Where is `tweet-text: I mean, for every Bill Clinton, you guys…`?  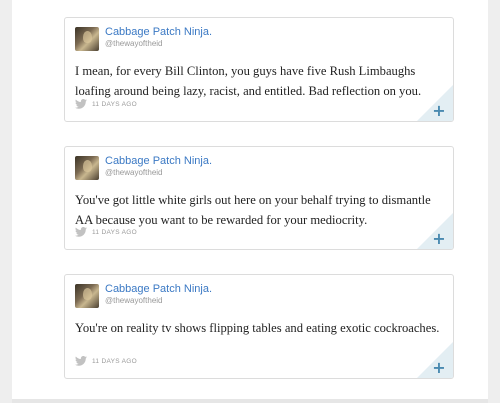
tweet-text: I mean, for every Bill Clinton, you guys… is located at coordinates (248, 81).